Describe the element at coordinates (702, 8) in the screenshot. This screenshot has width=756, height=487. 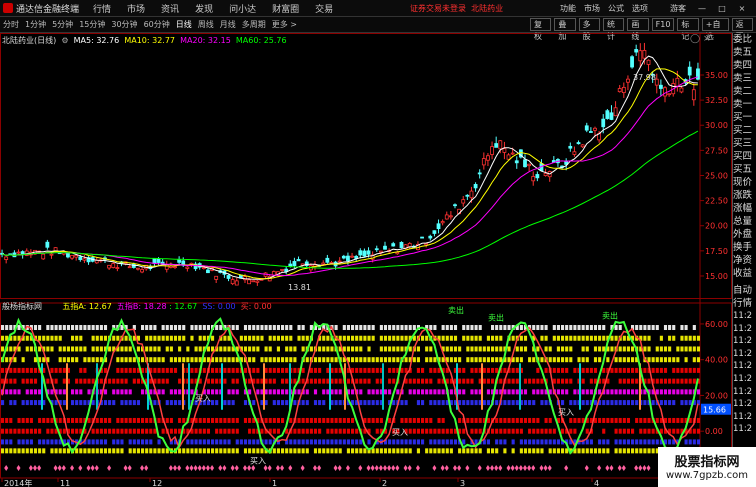
I see `minimize-icon: —` at that location.